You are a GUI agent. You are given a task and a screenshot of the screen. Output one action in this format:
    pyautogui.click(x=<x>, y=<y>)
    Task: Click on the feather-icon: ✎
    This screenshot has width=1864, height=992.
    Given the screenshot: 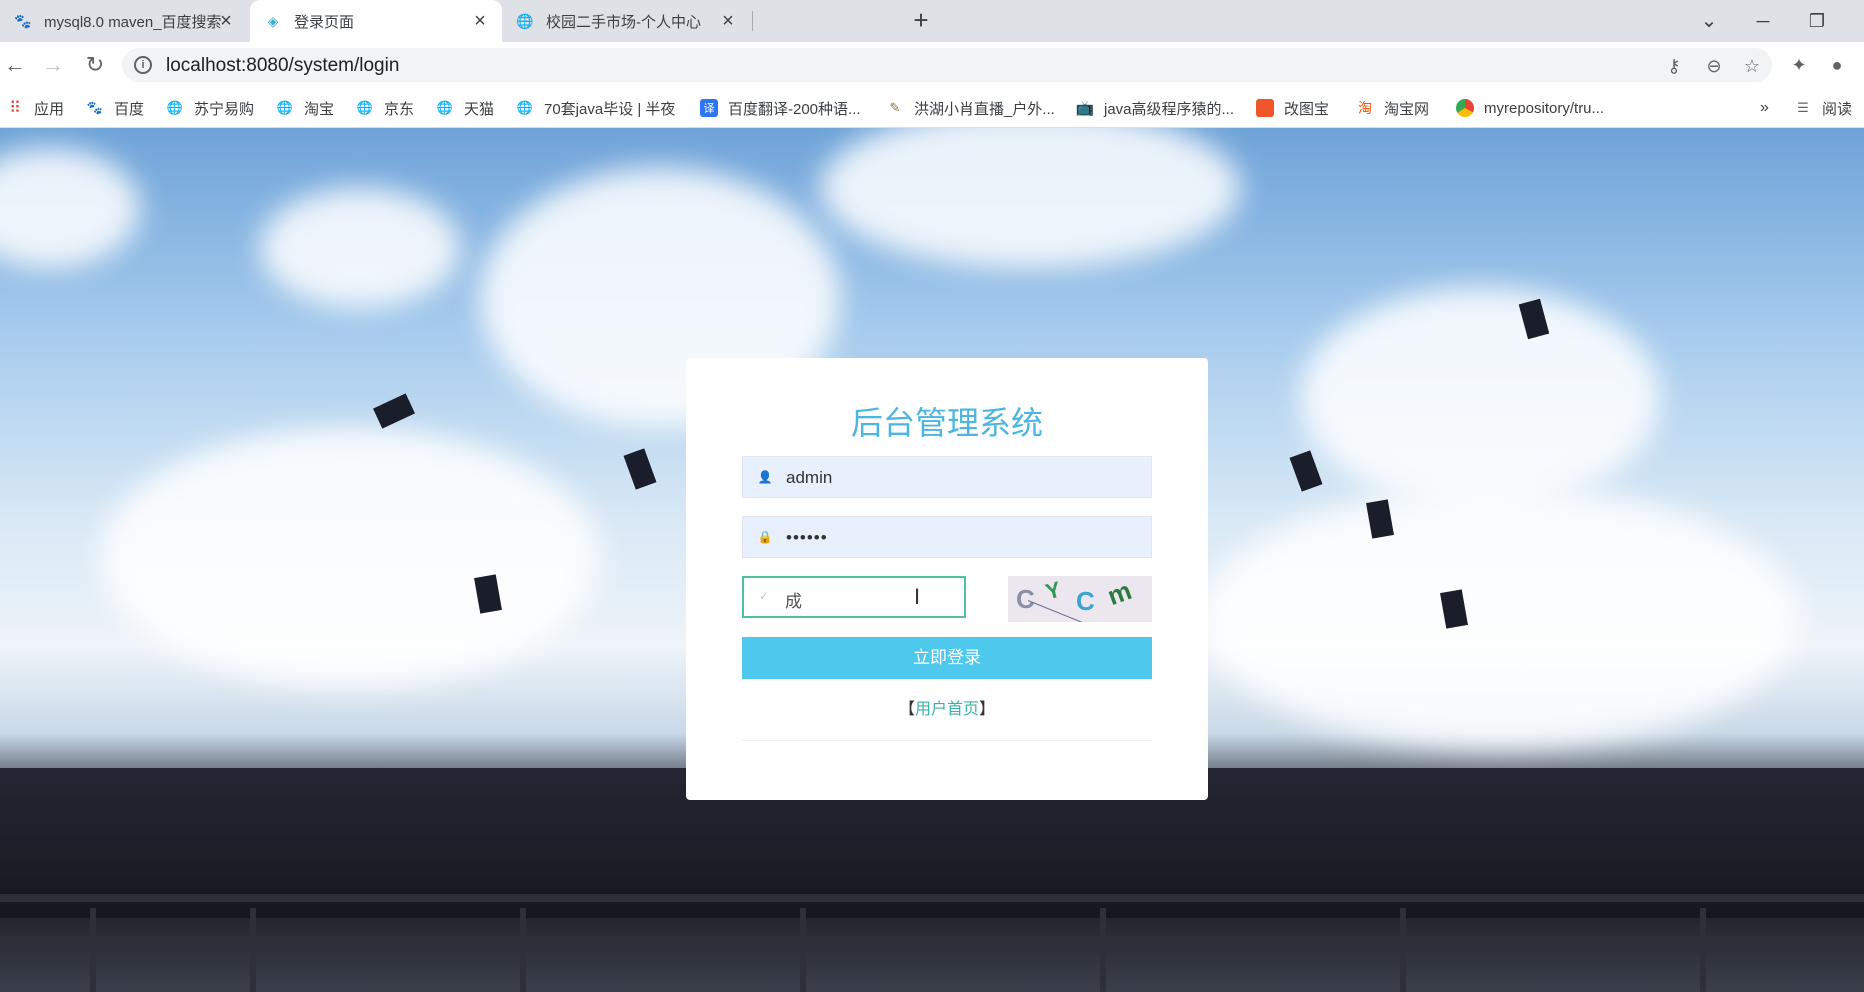 What is the action you would take?
    pyautogui.click(x=895, y=107)
    